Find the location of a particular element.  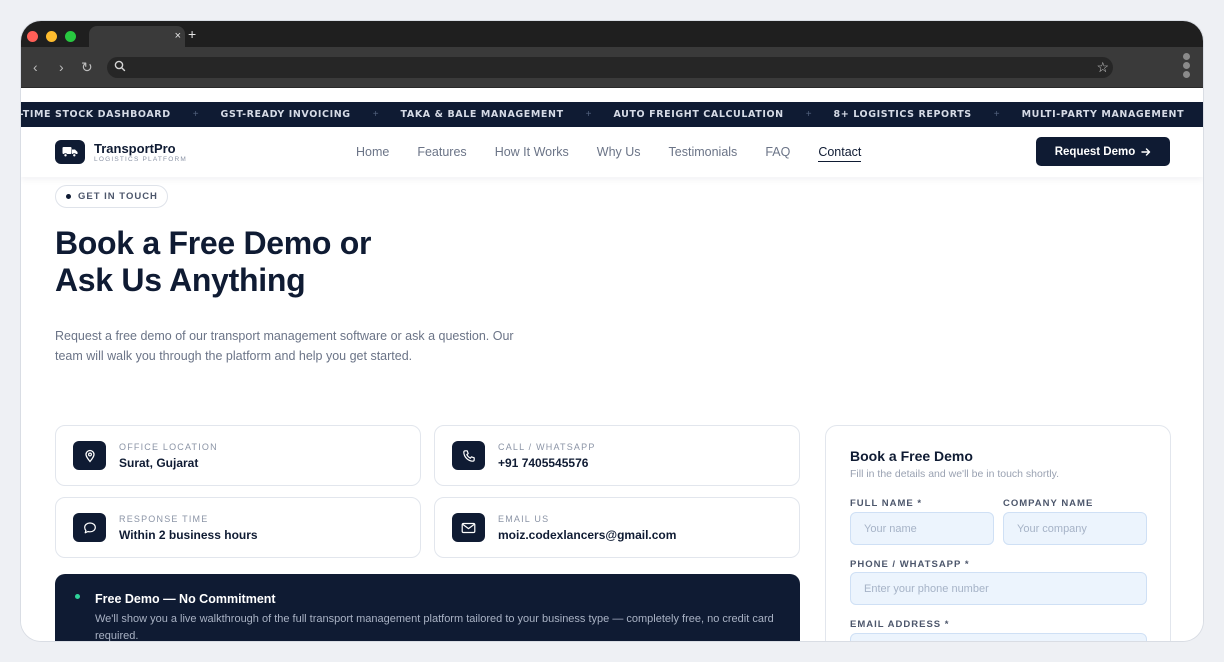

full-name-label: FULL NAME * is located at coordinates (886, 503).